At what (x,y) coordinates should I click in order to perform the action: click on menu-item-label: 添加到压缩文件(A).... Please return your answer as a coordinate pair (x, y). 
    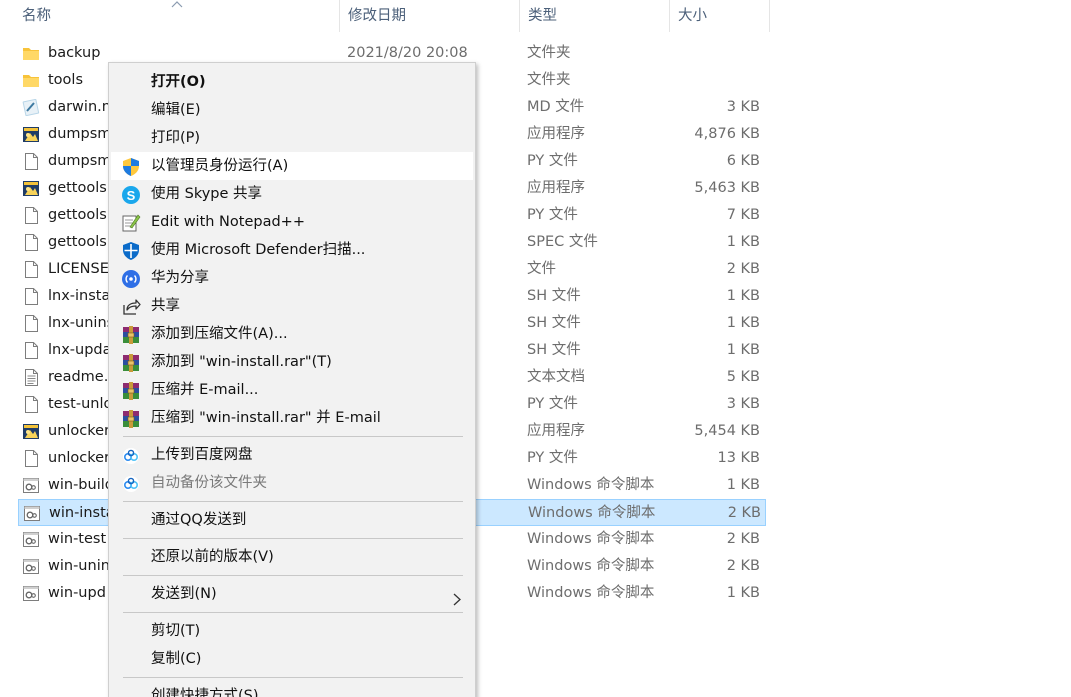
    Looking at the image, I should click on (219, 334).